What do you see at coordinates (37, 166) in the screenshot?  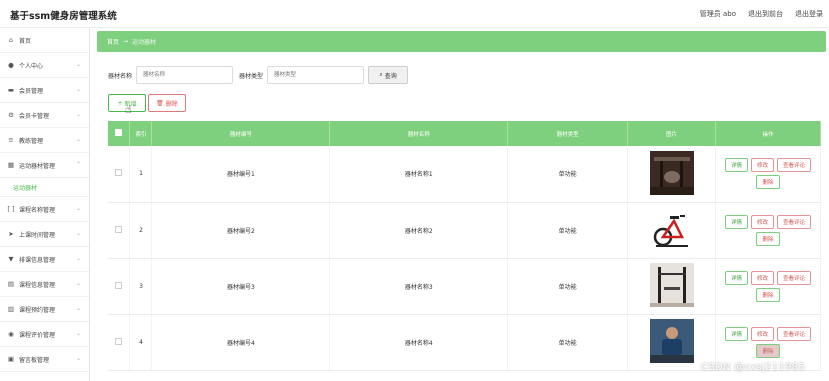 I see `sidebar-item-label: 运动器材管理` at bounding box center [37, 166].